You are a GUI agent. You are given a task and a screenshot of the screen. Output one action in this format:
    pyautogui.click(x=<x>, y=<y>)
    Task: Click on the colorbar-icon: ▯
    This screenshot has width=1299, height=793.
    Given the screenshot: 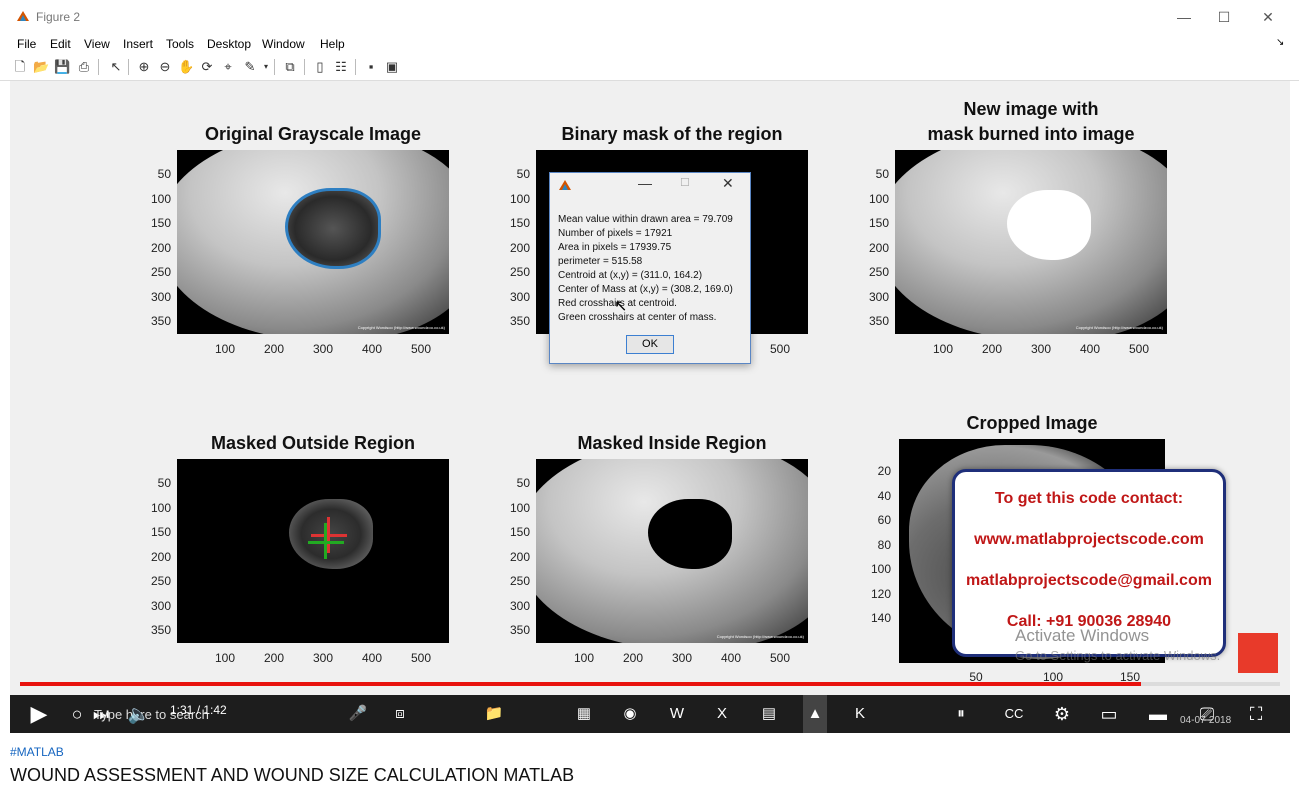 What is the action you would take?
    pyautogui.click(x=320, y=67)
    